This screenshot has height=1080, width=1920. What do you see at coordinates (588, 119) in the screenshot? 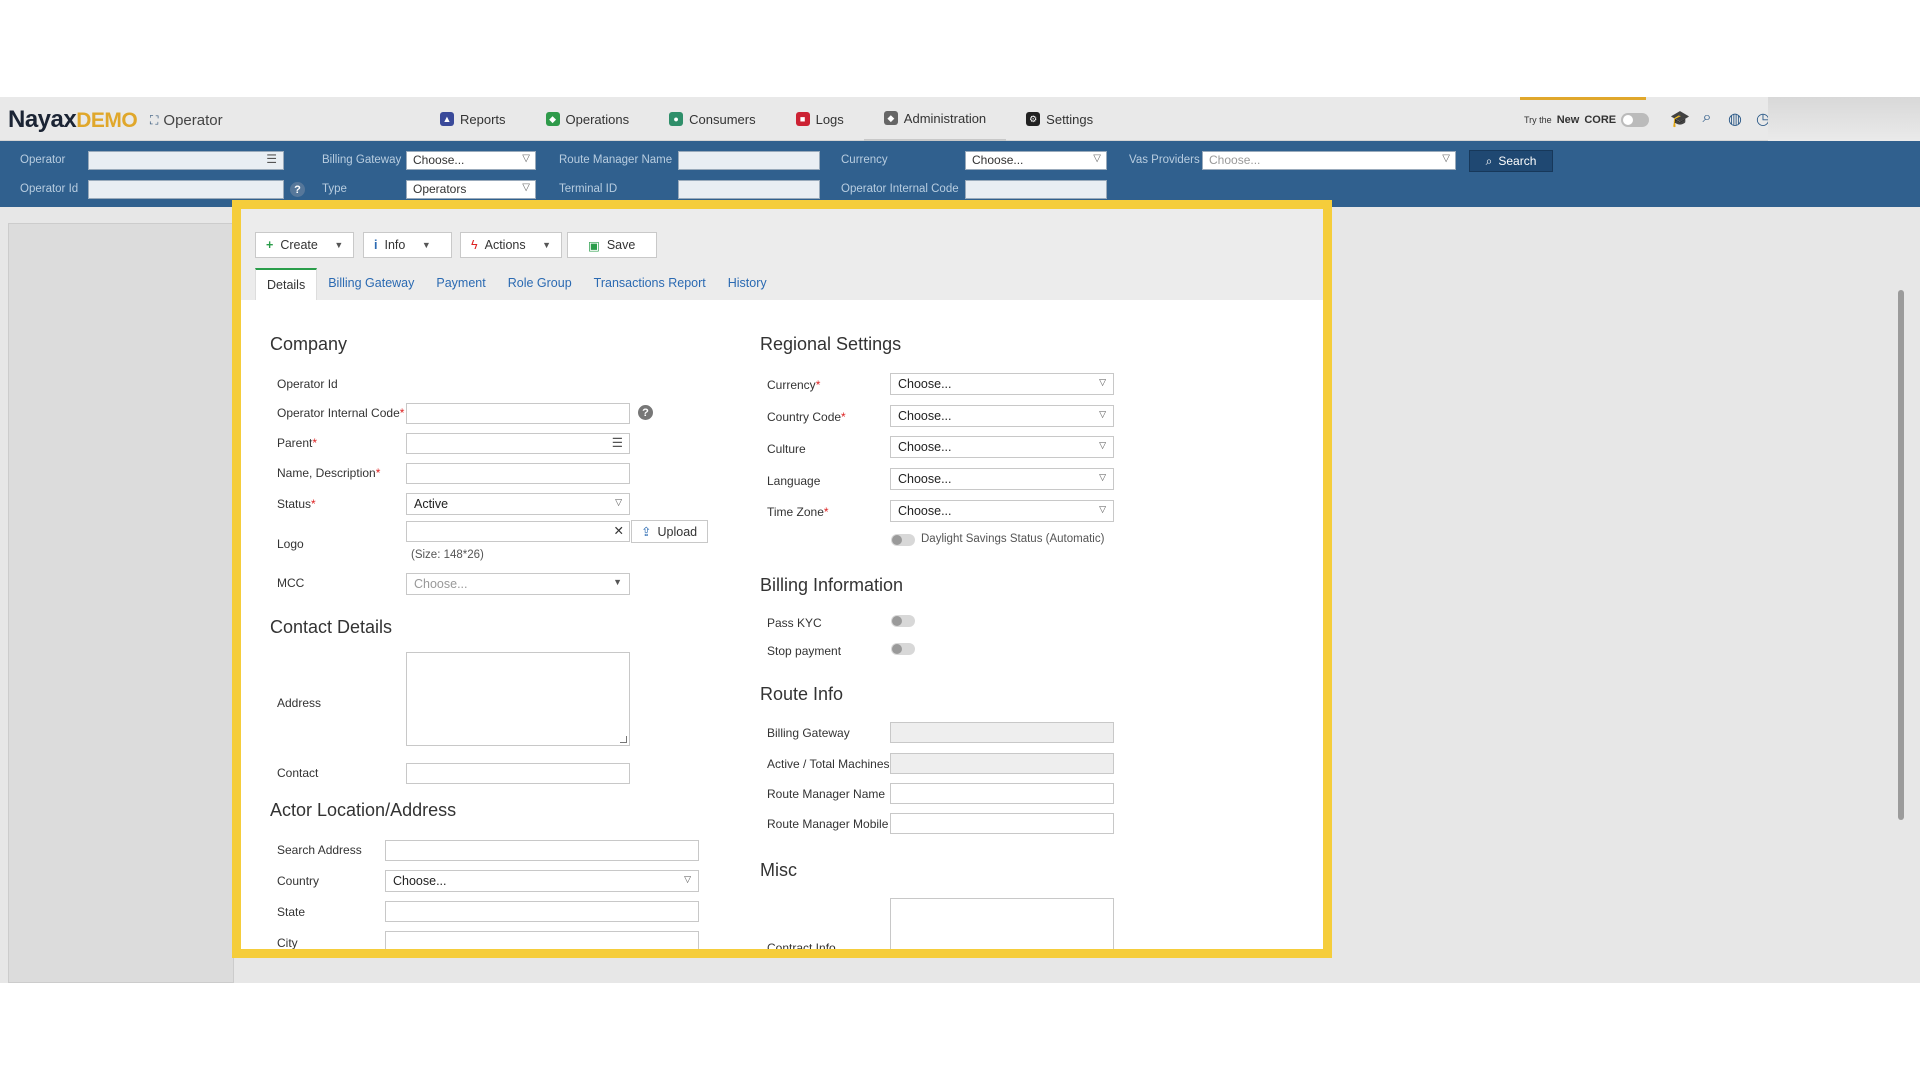
I see `menu-operations: ◆ Operations` at bounding box center [588, 119].